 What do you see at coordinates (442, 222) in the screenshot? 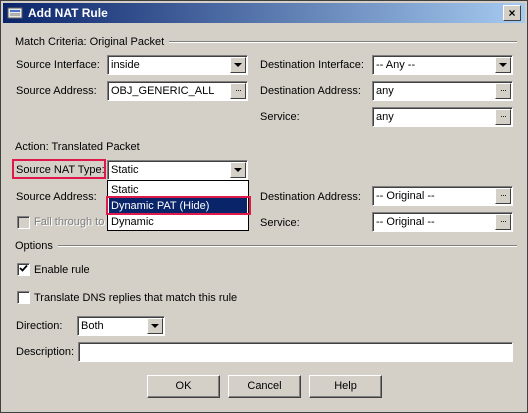
I see `translated-service-field: -- Original -- ···` at bounding box center [442, 222].